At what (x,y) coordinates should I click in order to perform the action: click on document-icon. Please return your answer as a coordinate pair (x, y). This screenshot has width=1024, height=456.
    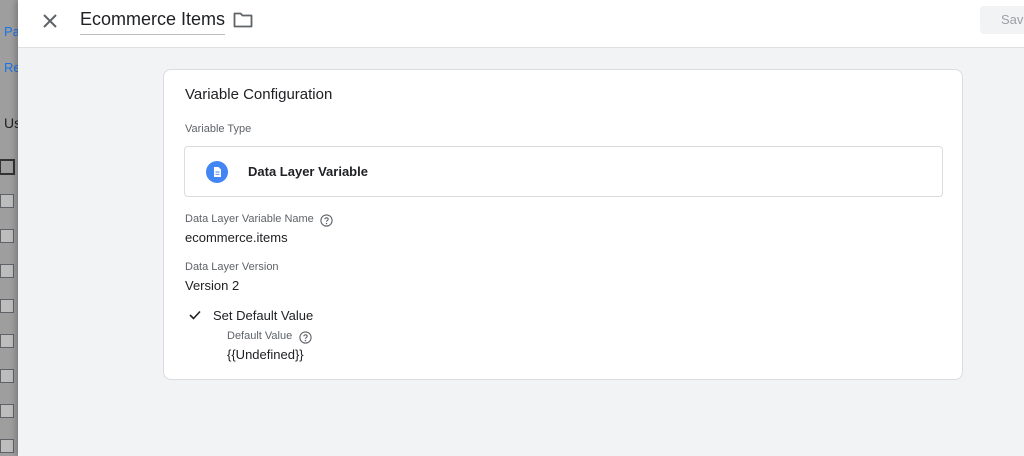
    Looking at the image, I should click on (217, 172).